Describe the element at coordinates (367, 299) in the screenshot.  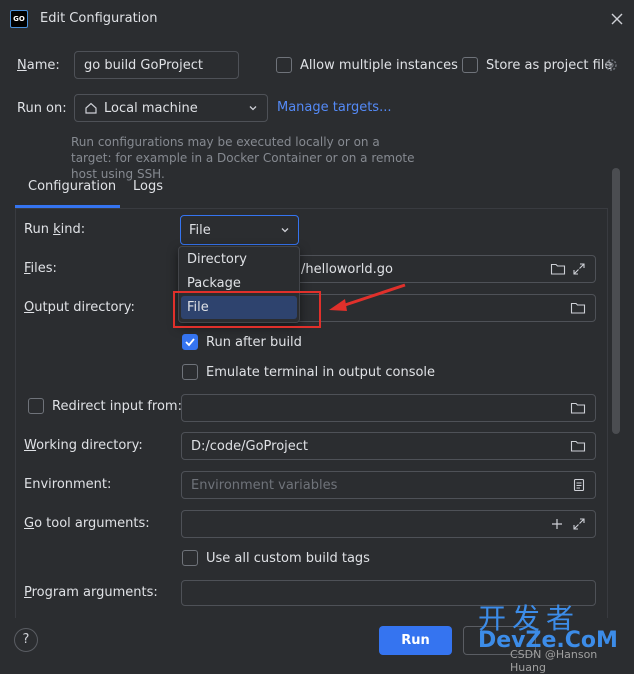
I see `annotation-arrow` at that location.